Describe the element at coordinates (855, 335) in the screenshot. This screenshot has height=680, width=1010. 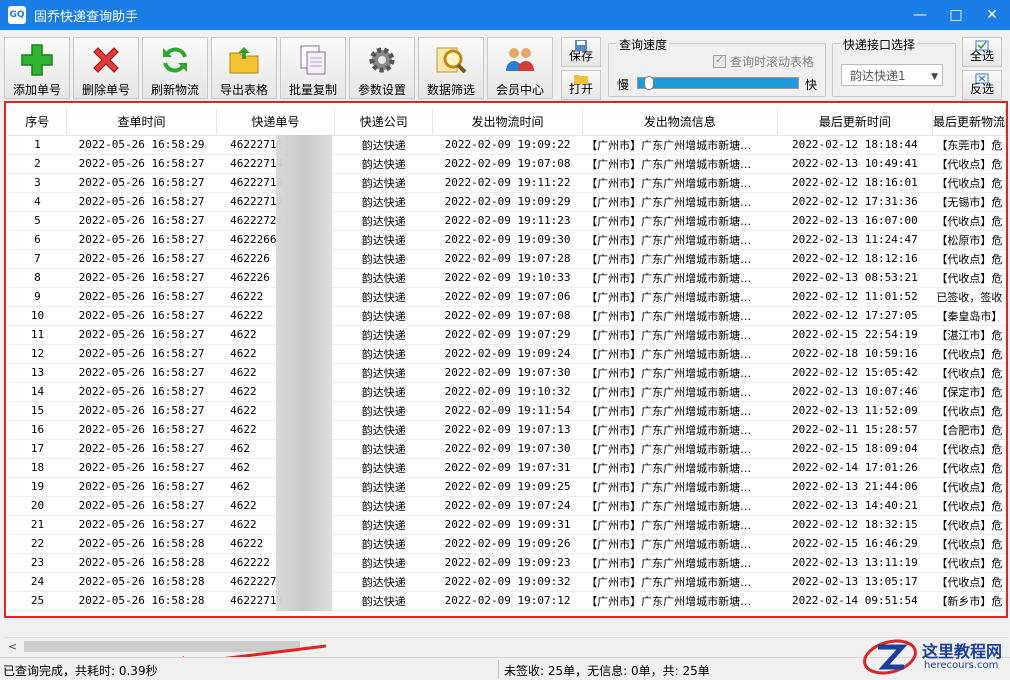
I see `cell-last-time: 2022-02-15 22:54:19` at that location.